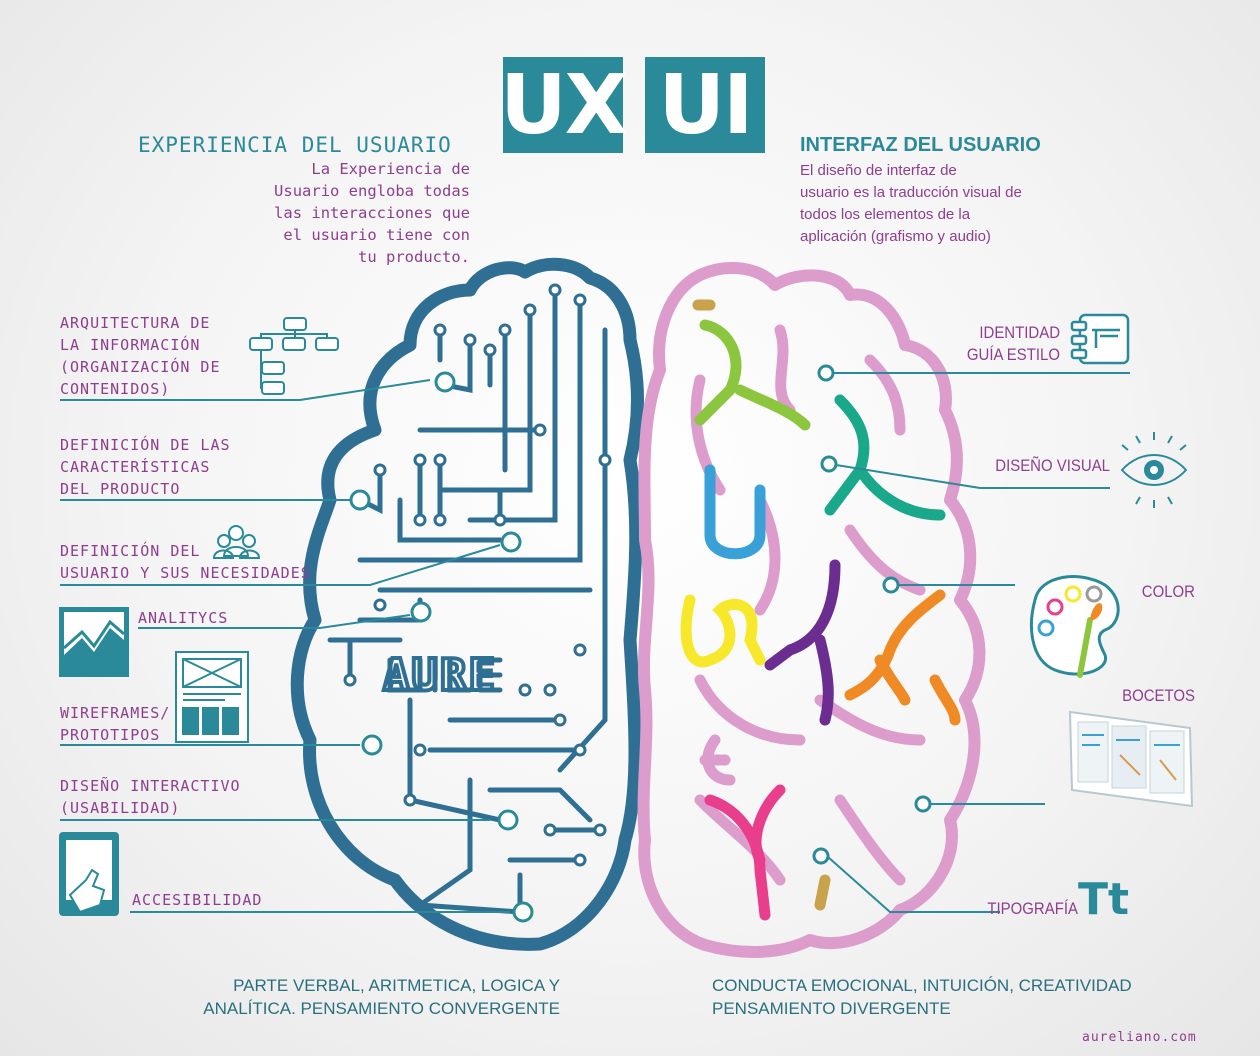 This screenshot has width=1260, height=1056. Describe the element at coordinates (1158, 695) in the screenshot. I see `label-sketches: BOCETOS` at that location.